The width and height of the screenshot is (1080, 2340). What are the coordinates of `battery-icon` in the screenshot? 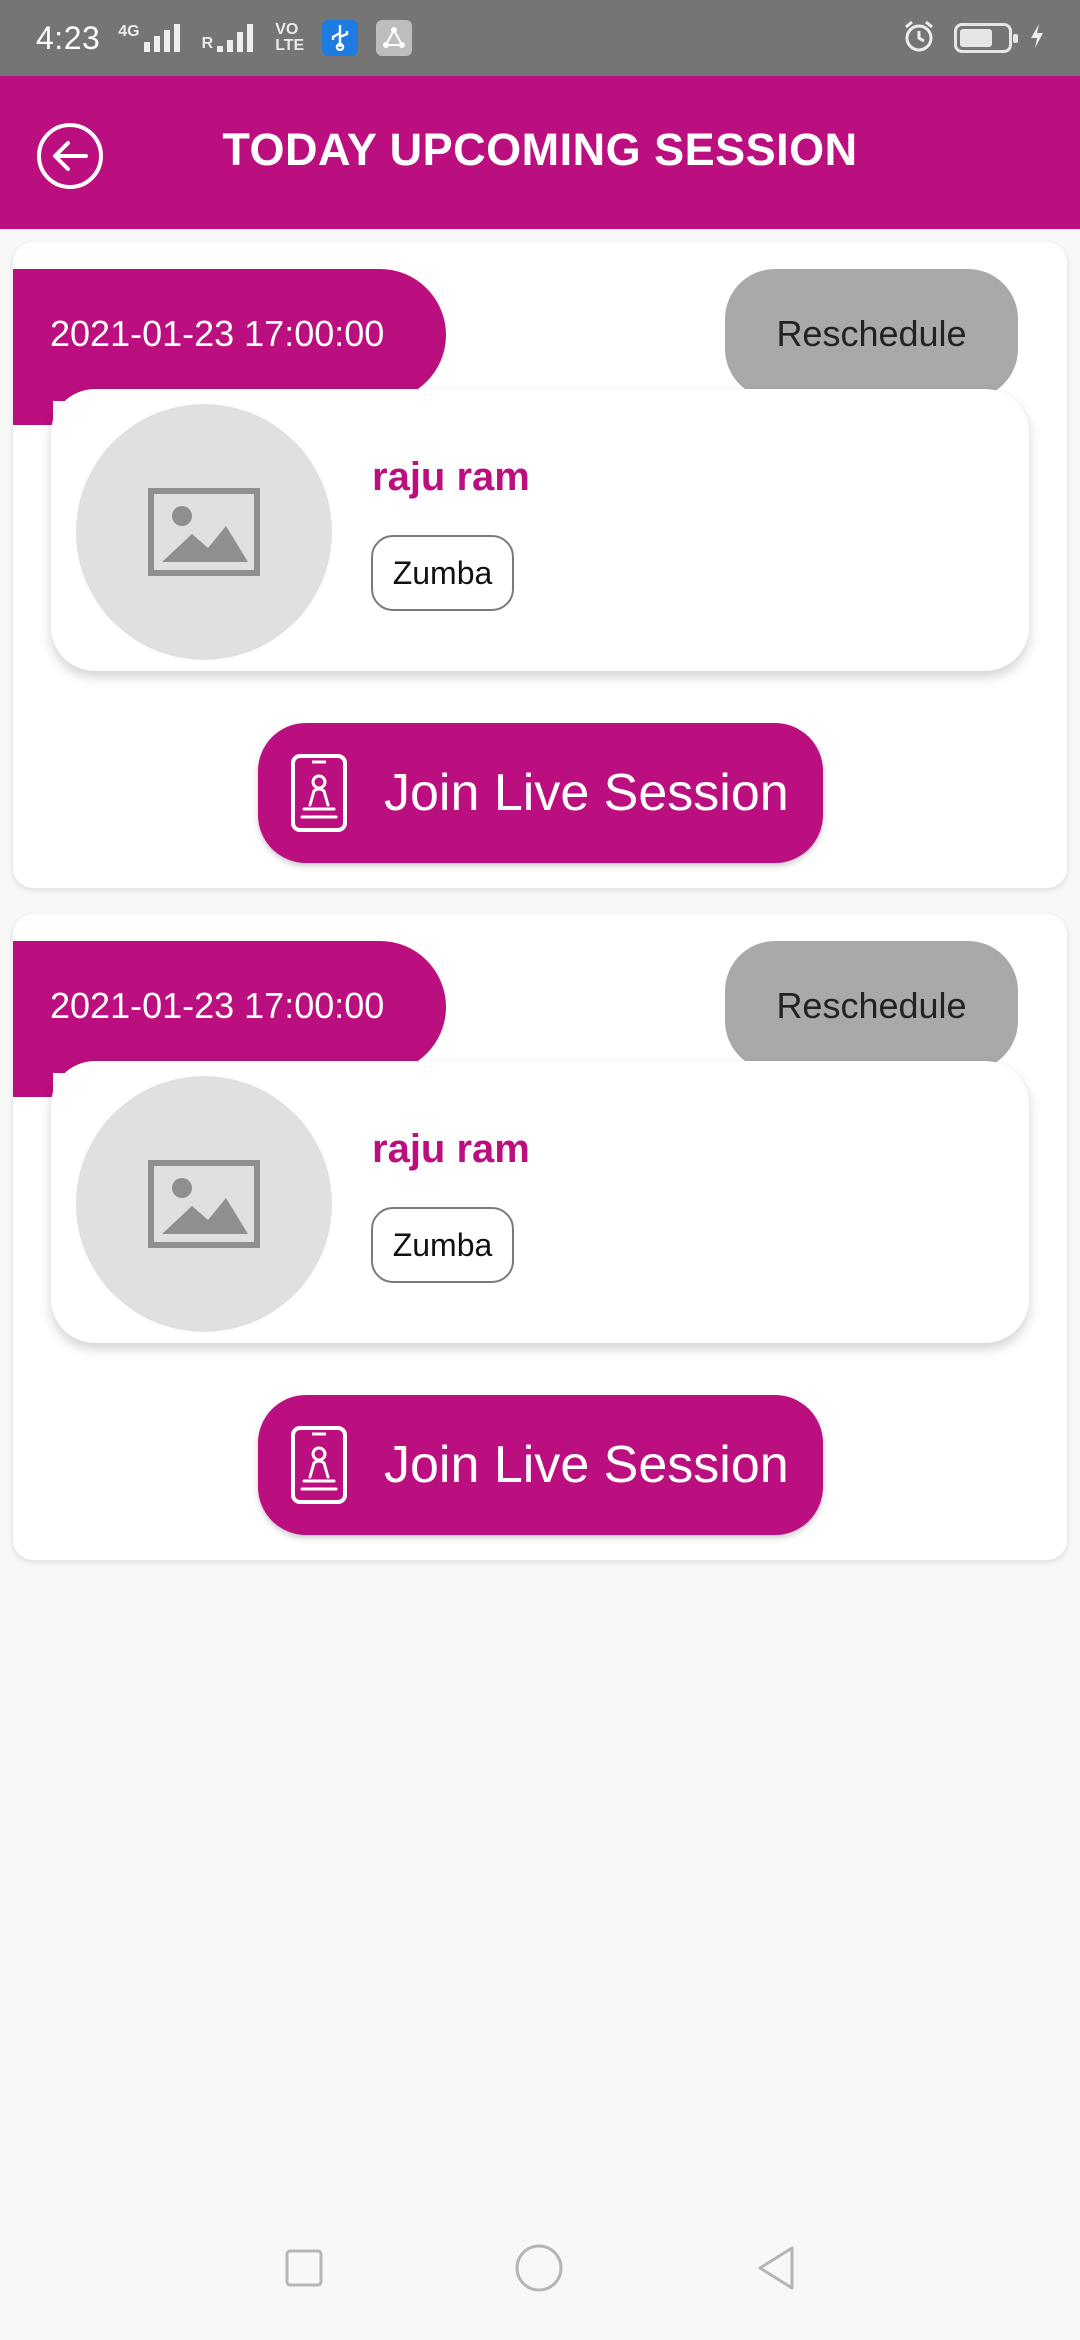 It's located at (986, 38).